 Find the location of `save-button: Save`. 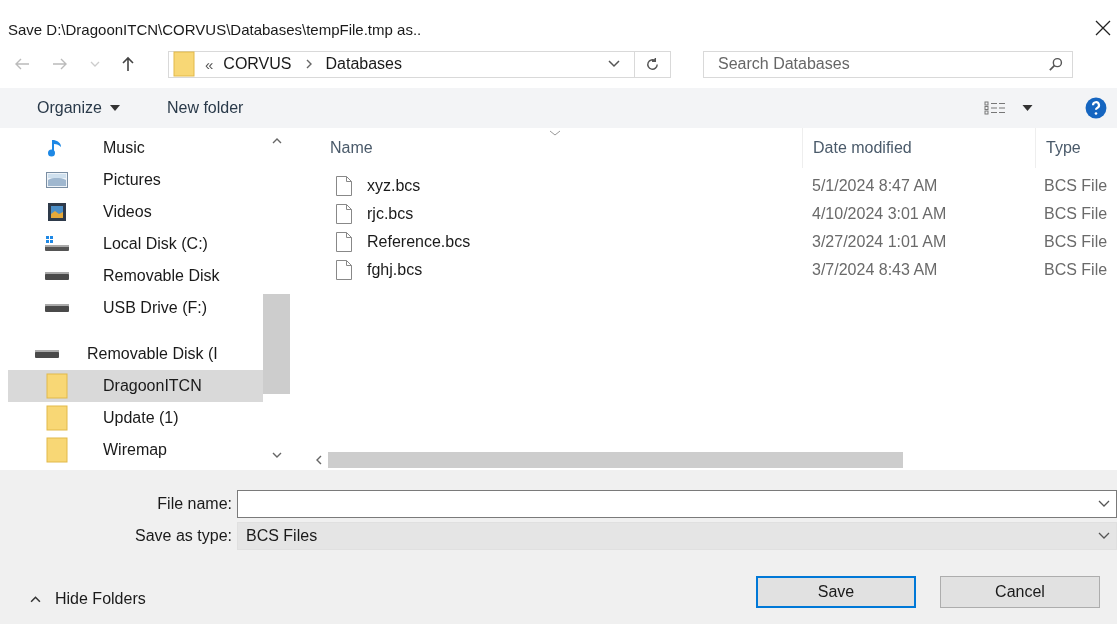

save-button: Save is located at coordinates (836, 592).